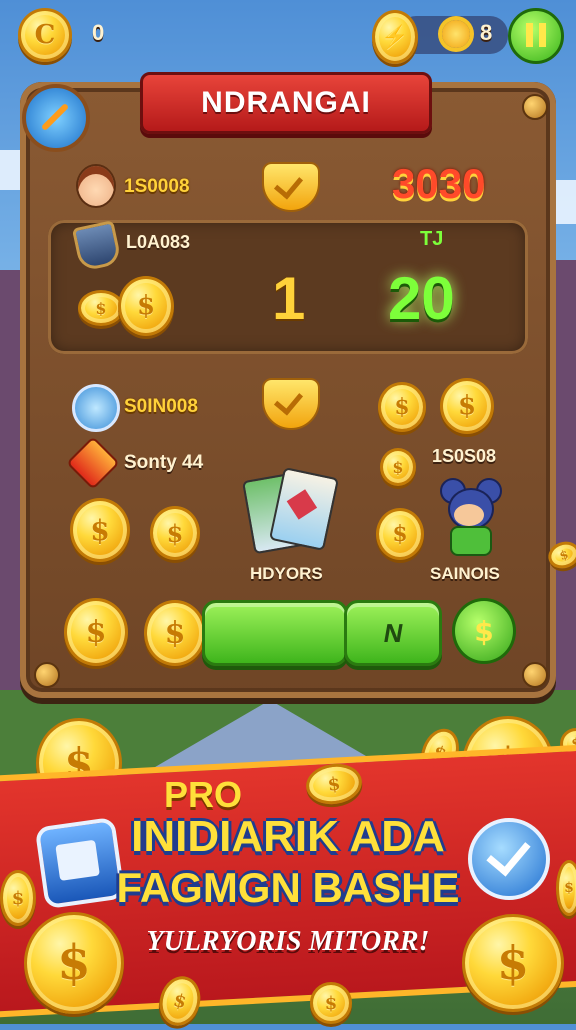 This screenshot has height=1030, width=576. What do you see at coordinates (96, 186) in the screenshot?
I see `player-avatar` at bounding box center [96, 186].